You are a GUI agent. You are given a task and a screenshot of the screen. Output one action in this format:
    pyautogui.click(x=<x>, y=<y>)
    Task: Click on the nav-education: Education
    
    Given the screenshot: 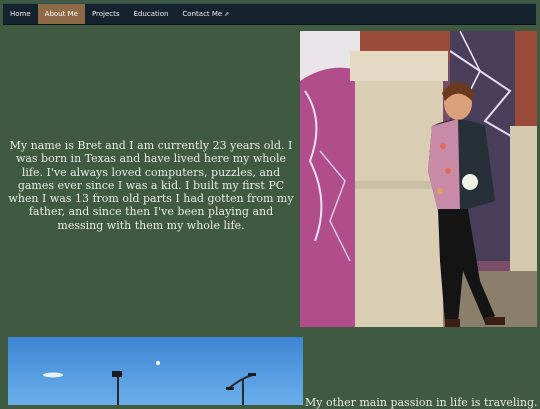 What is the action you would take?
    pyautogui.click(x=151, y=14)
    